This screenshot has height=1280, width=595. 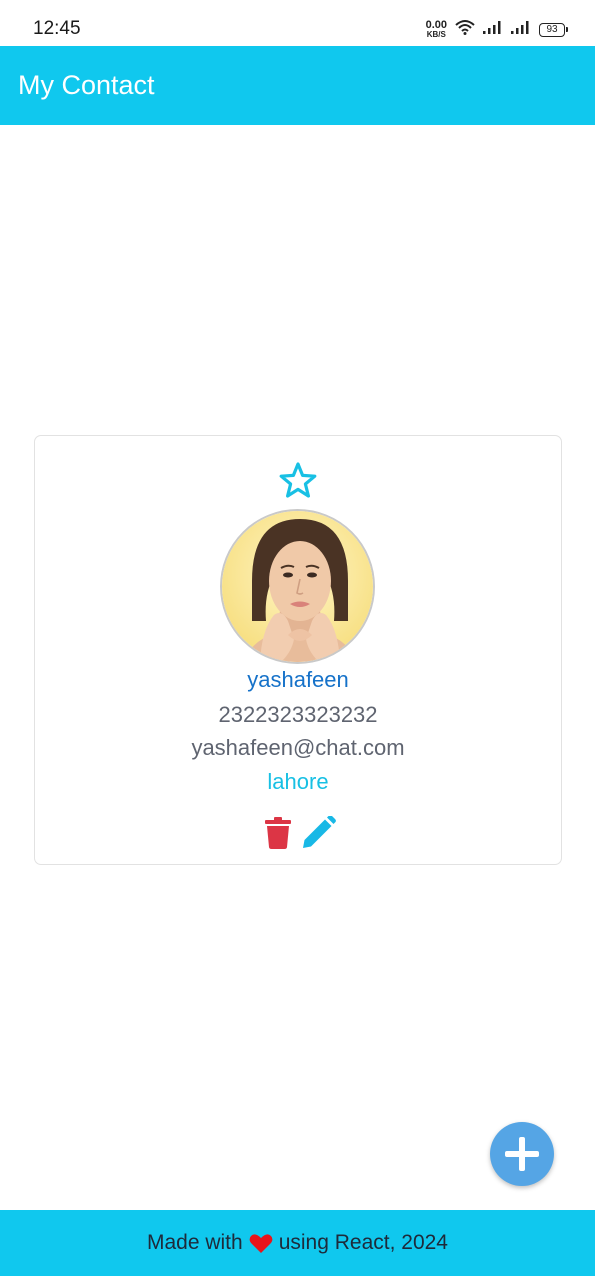 I want to click on star-outline-icon, so click(x=298, y=480).